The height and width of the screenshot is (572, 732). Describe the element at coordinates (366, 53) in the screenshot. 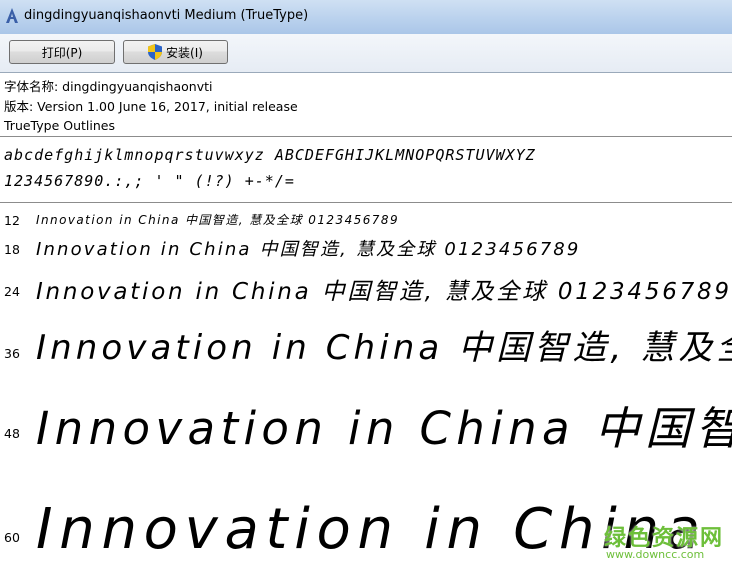

I see `toolbar: 打印(P) 安装(I)` at that location.